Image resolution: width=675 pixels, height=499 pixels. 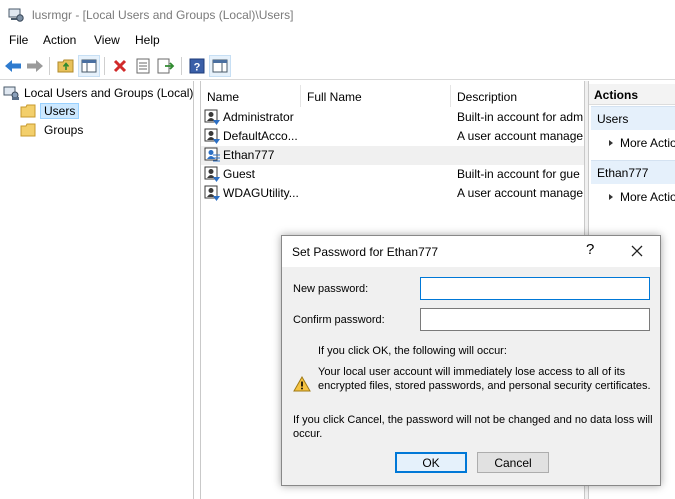 I want to click on new-password-field, so click(x=535, y=288).